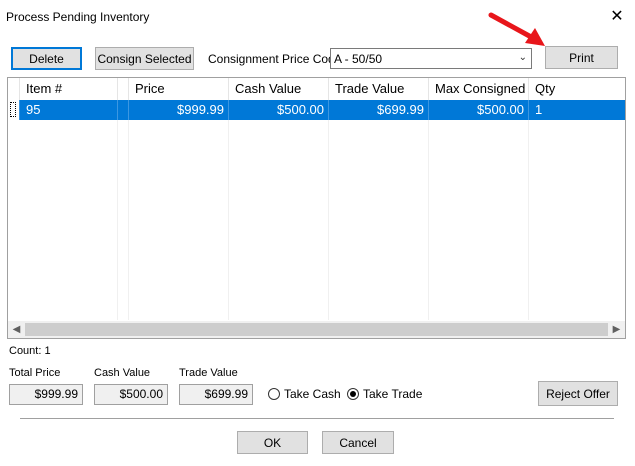 This screenshot has height=466, width=635. I want to click on print-button: Print, so click(581, 57).